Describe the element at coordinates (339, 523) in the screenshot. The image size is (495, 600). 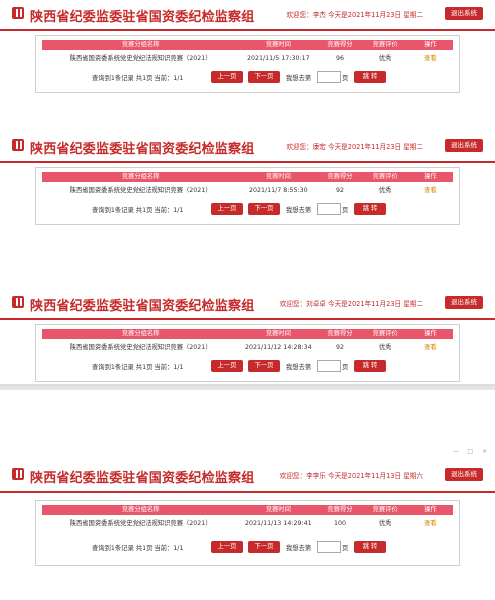
I see `cell-score: 100` at that location.